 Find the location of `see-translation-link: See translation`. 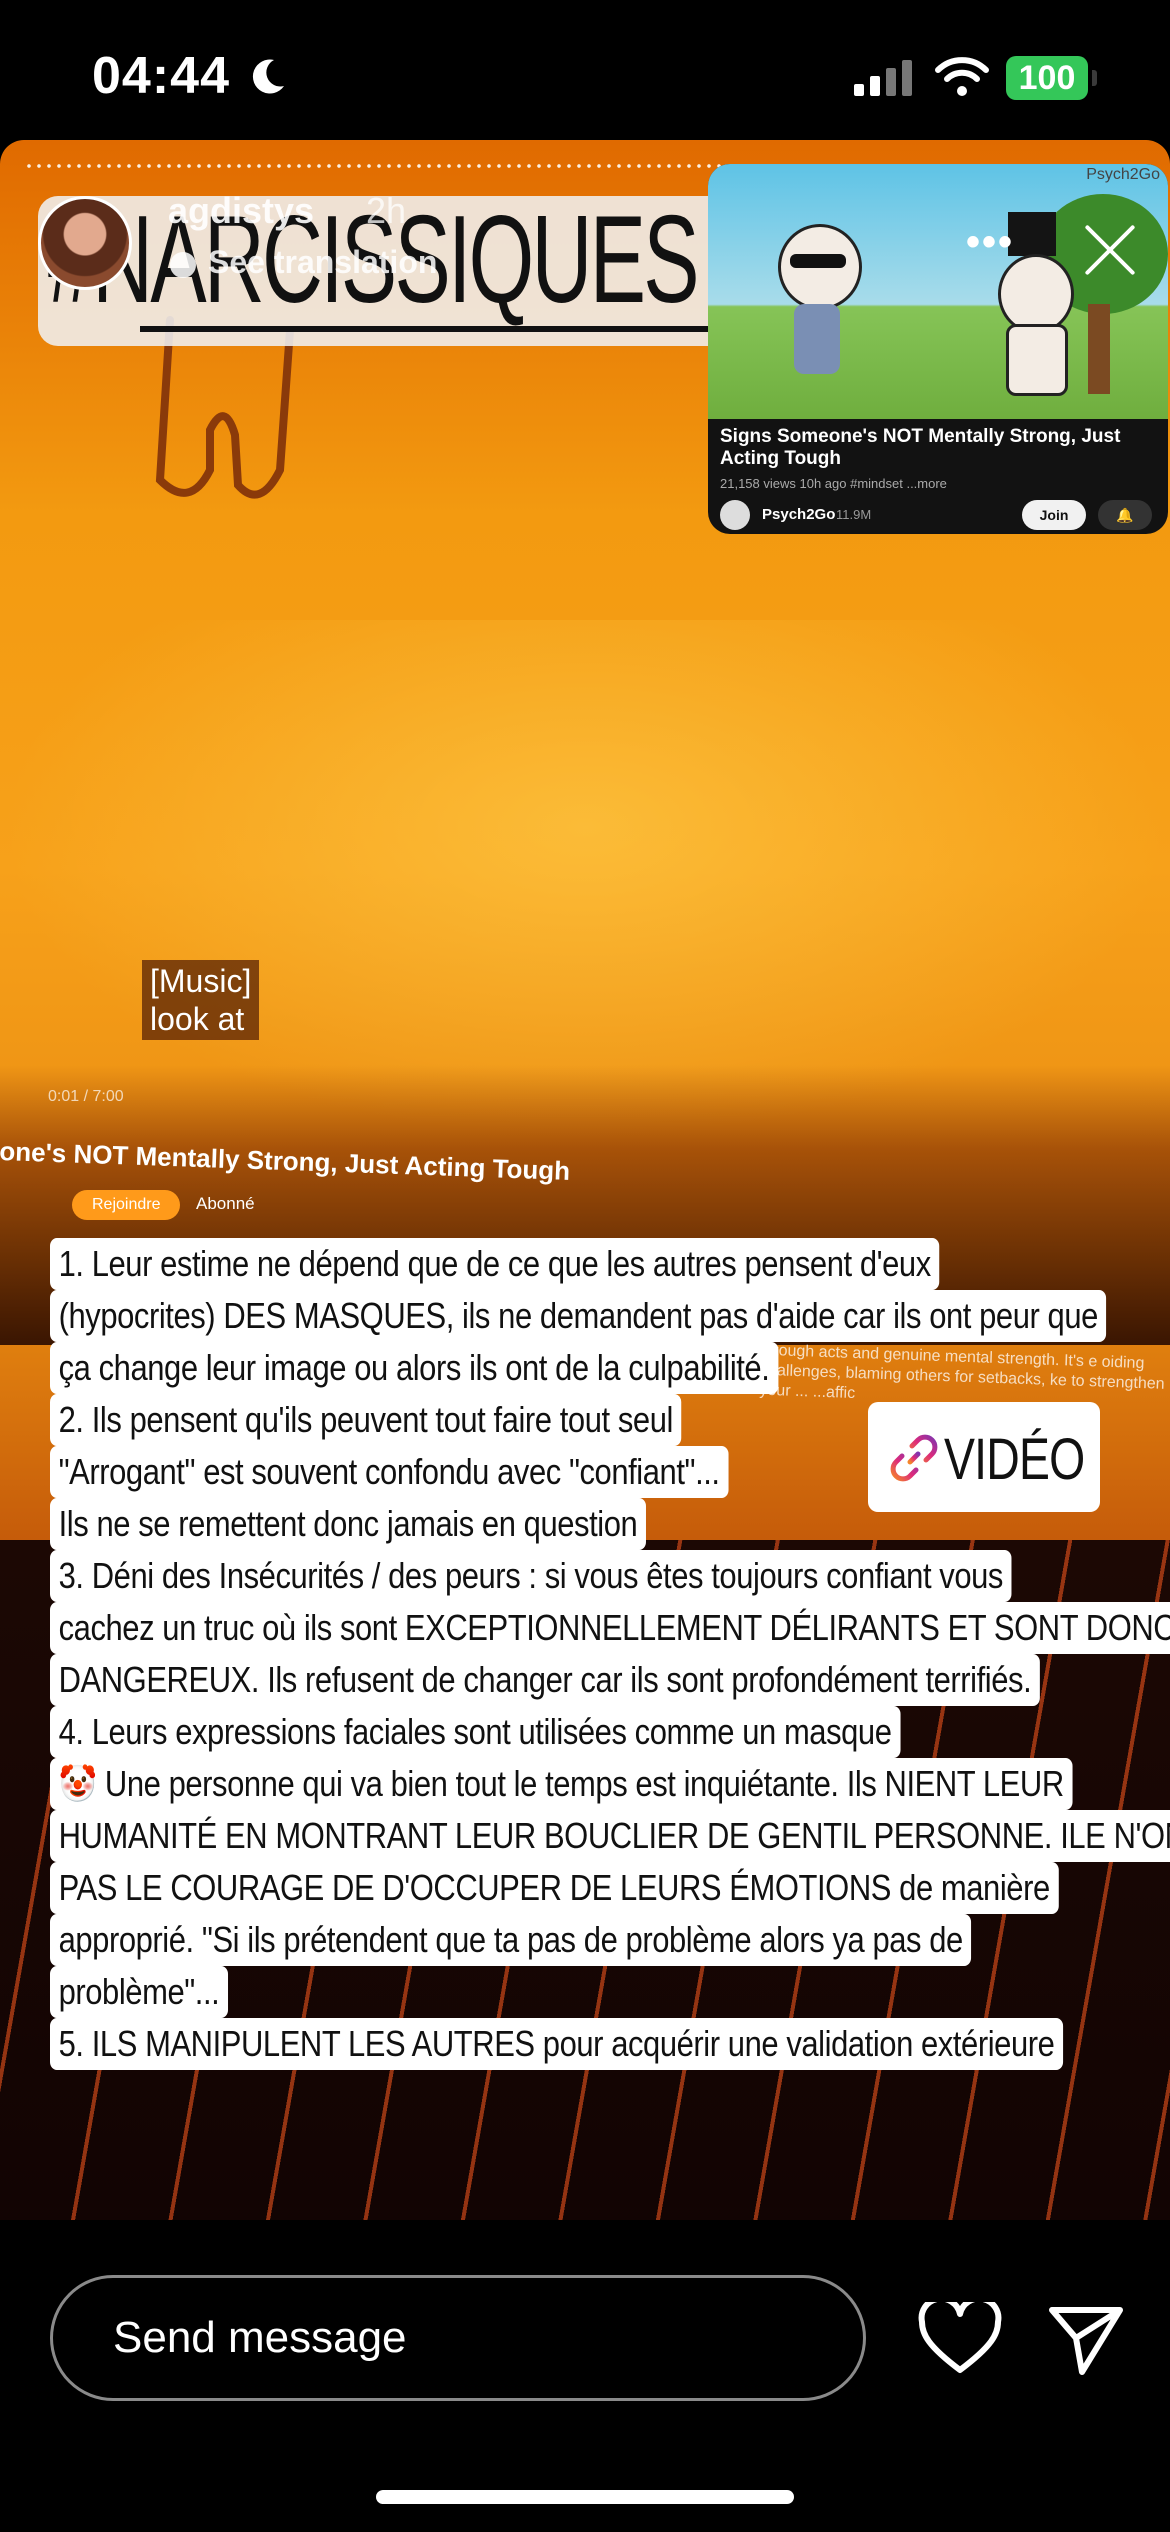

see-translation-link: See translation is located at coordinates (302, 262).